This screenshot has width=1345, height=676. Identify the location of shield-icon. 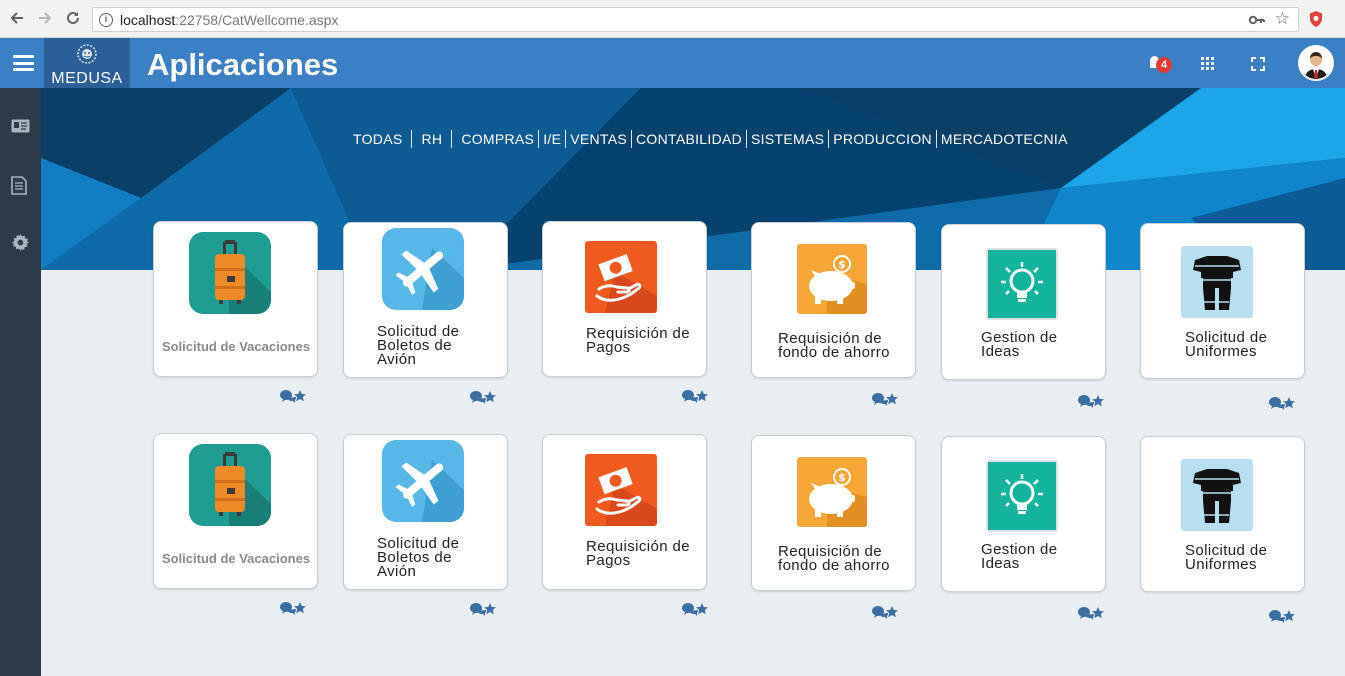
(1316, 19).